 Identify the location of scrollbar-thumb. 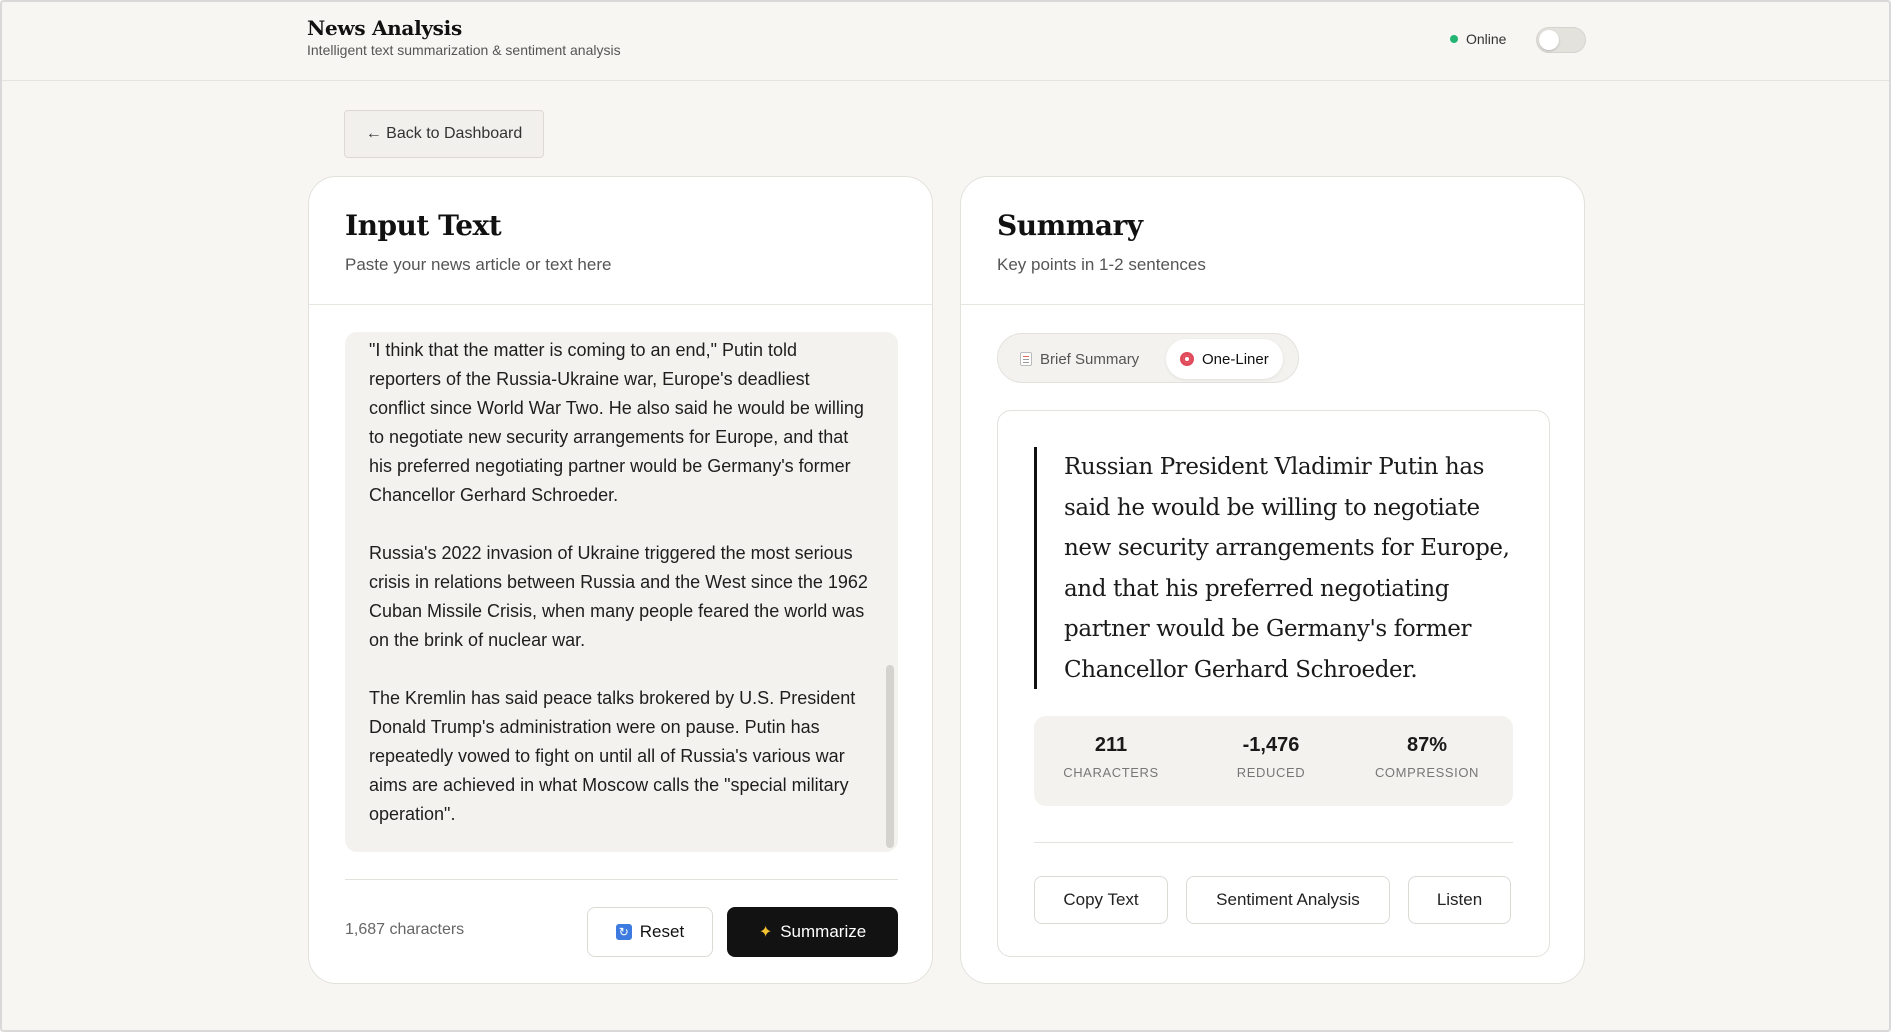
(890, 756).